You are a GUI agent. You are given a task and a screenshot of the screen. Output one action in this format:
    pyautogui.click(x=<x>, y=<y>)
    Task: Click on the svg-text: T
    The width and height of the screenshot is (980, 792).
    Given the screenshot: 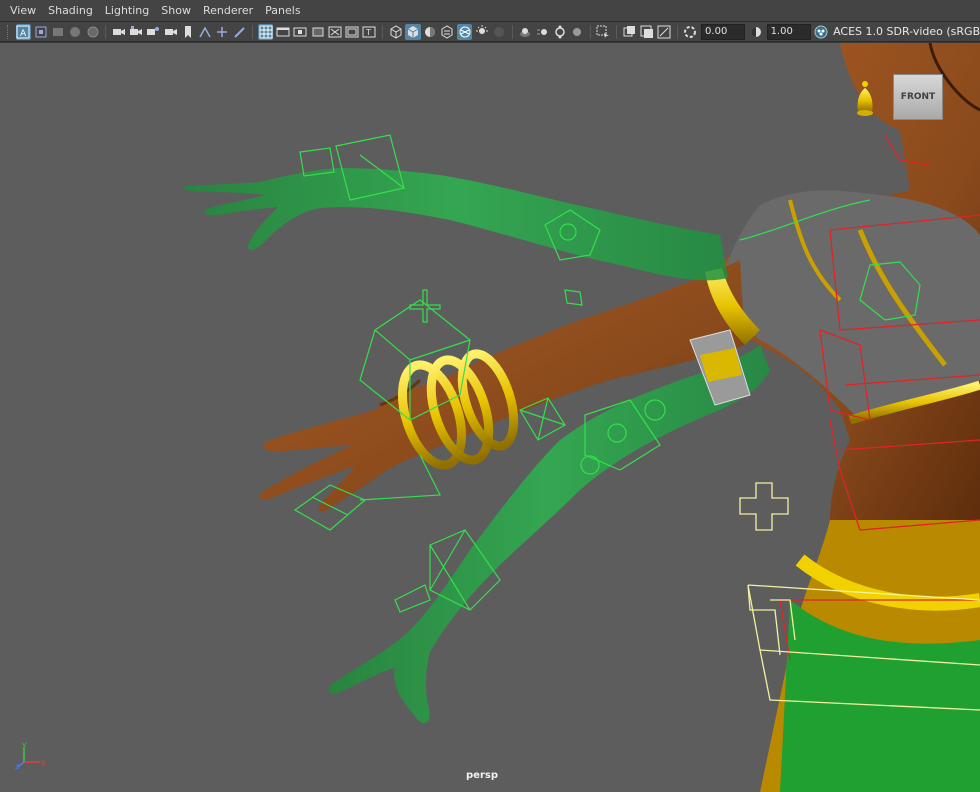 What is the action you would take?
    pyautogui.click(x=368, y=32)
    